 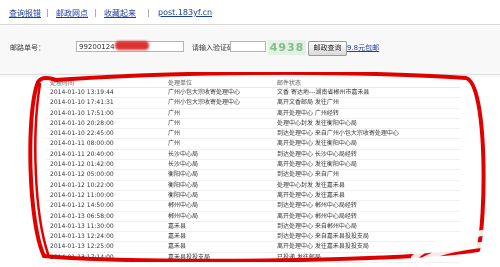 I want to click on cell-status: 离开处理中心 郴州中心局经转, so click(x=317, y=216).